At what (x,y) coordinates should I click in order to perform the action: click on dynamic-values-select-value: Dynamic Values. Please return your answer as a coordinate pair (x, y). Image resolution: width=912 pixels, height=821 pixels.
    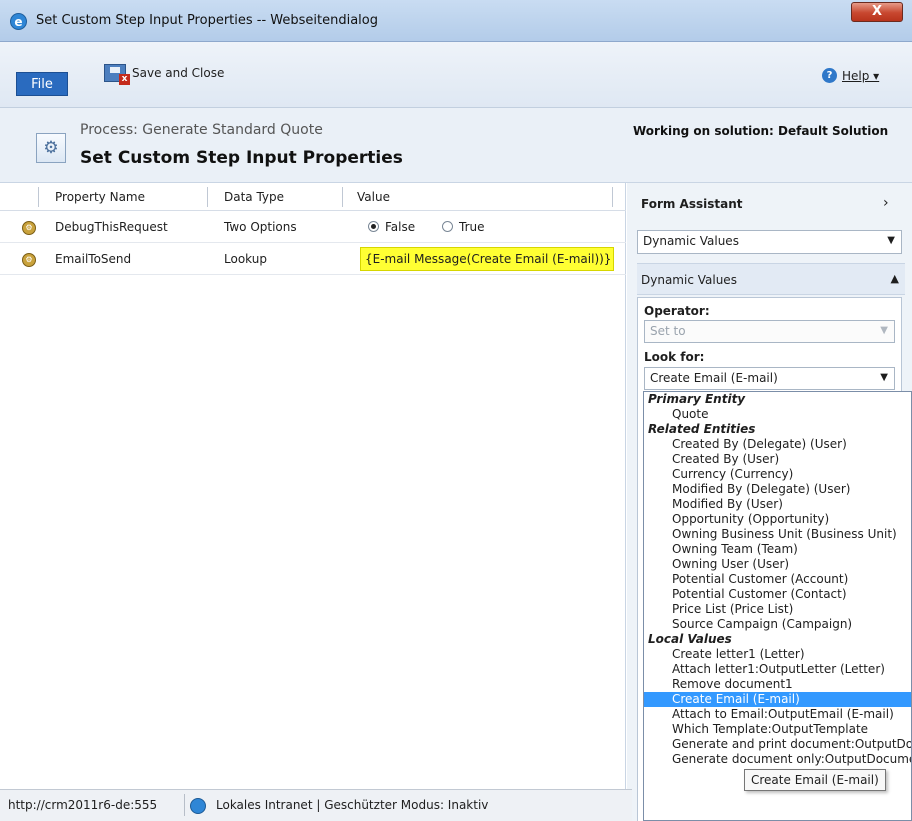
    Looking at the image, I should click on (691, 241).